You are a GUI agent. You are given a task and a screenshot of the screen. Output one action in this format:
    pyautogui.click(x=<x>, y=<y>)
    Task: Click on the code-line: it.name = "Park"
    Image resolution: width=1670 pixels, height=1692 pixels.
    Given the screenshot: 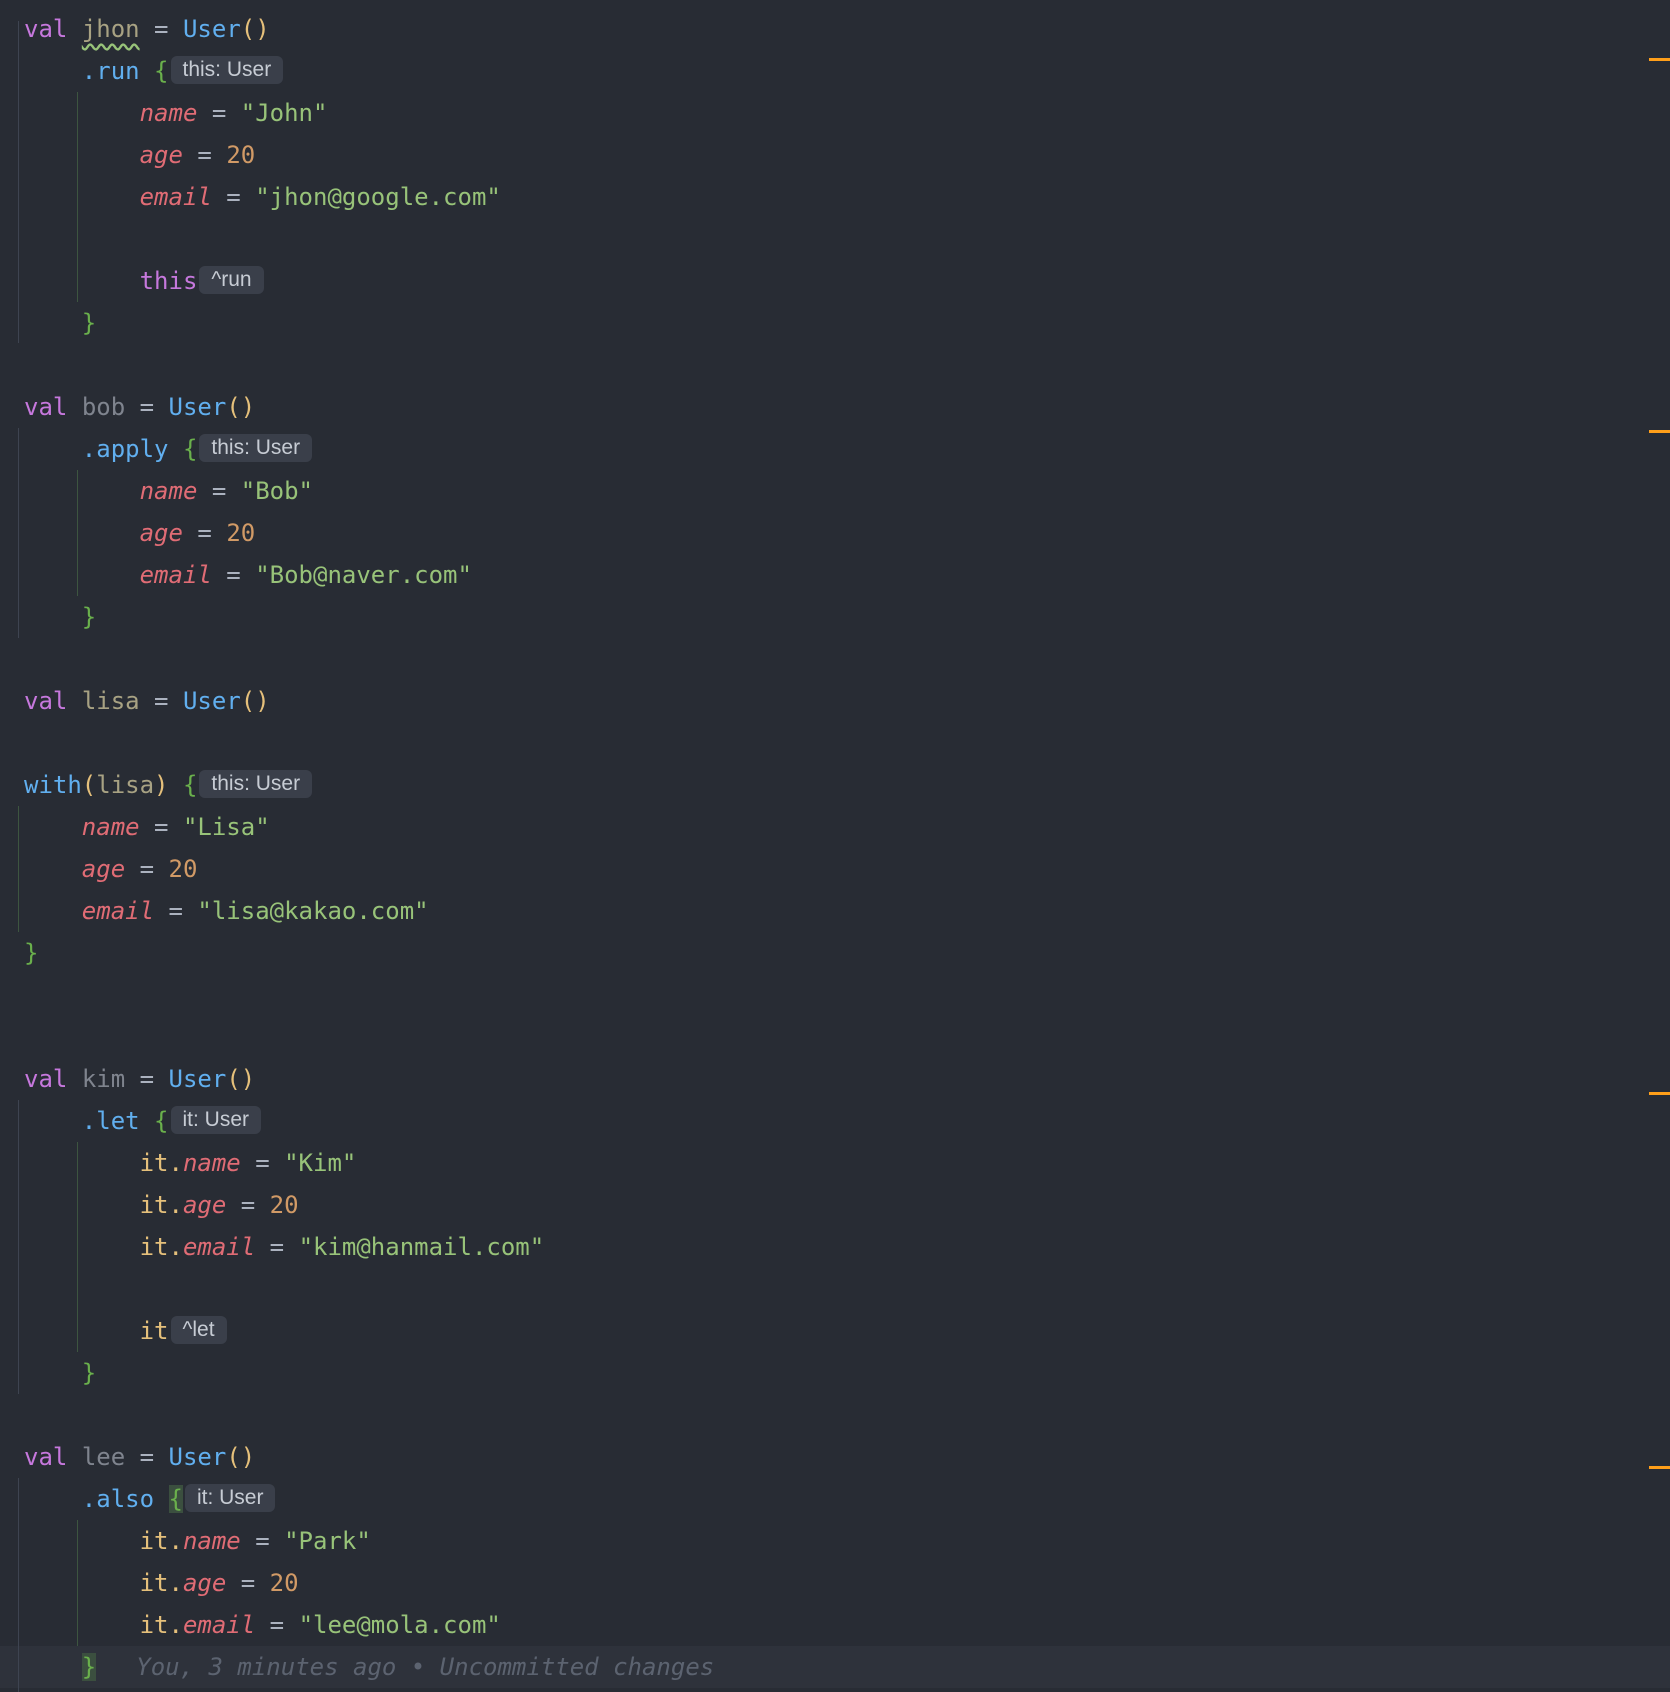 What is the action you would take?
    pyautogui.click(x=197, y=1541)
    